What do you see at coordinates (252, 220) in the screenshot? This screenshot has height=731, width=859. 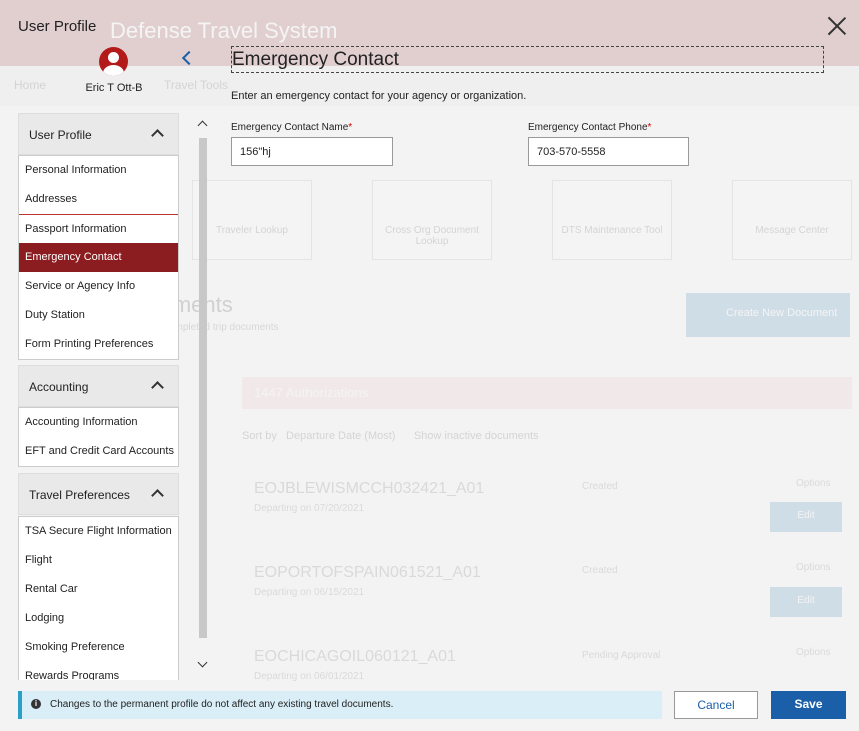 I see `tile-traveler-lookup: Traveler Lookup` at bounding box center [252, 220].